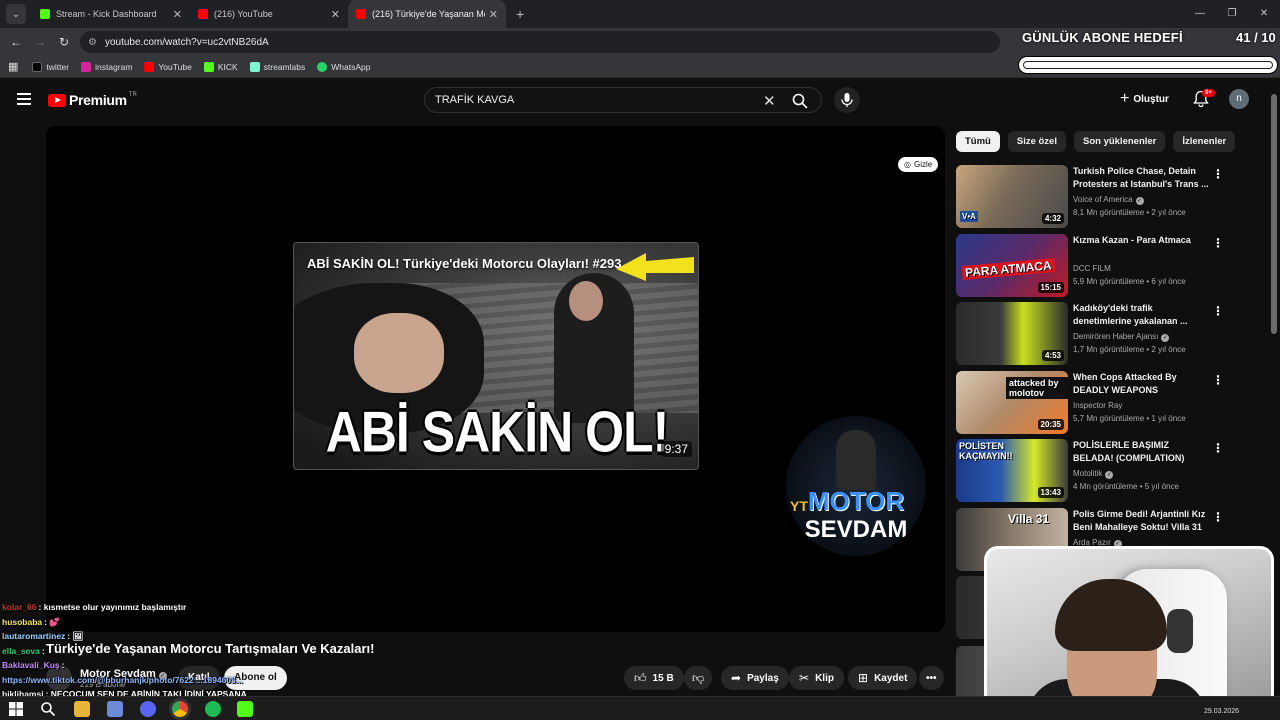 This screenshot has height=720, width=1280. Describe the element at coordinates (148, 709) in the screenshot. I see `discord-icon` at that location.